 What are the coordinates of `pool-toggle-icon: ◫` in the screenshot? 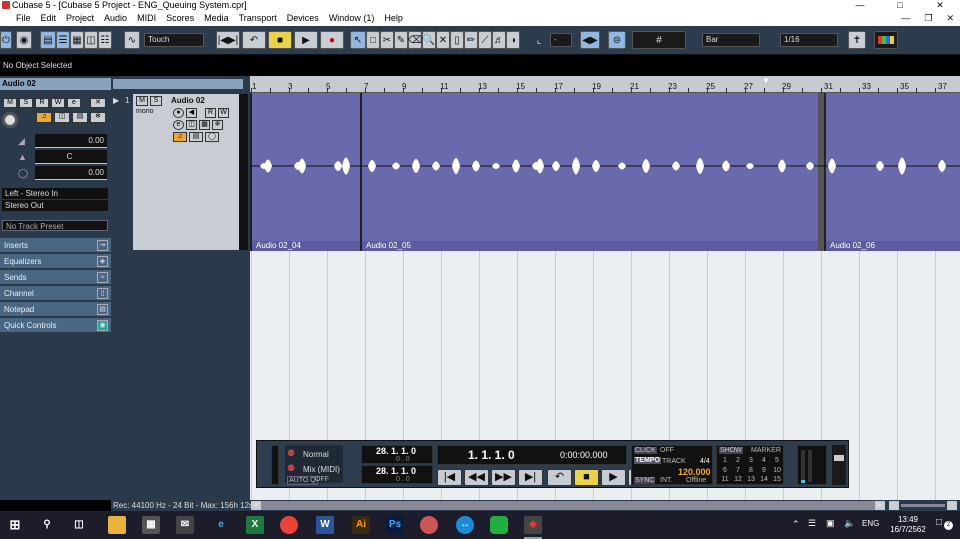 It's located at (91, 40).